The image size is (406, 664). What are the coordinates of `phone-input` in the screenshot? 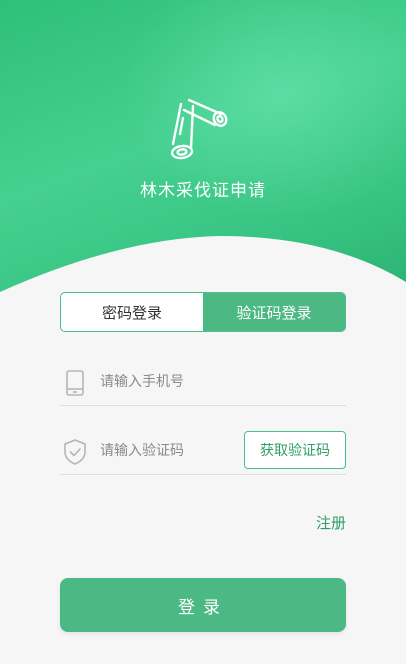 It's located at (220, 382).